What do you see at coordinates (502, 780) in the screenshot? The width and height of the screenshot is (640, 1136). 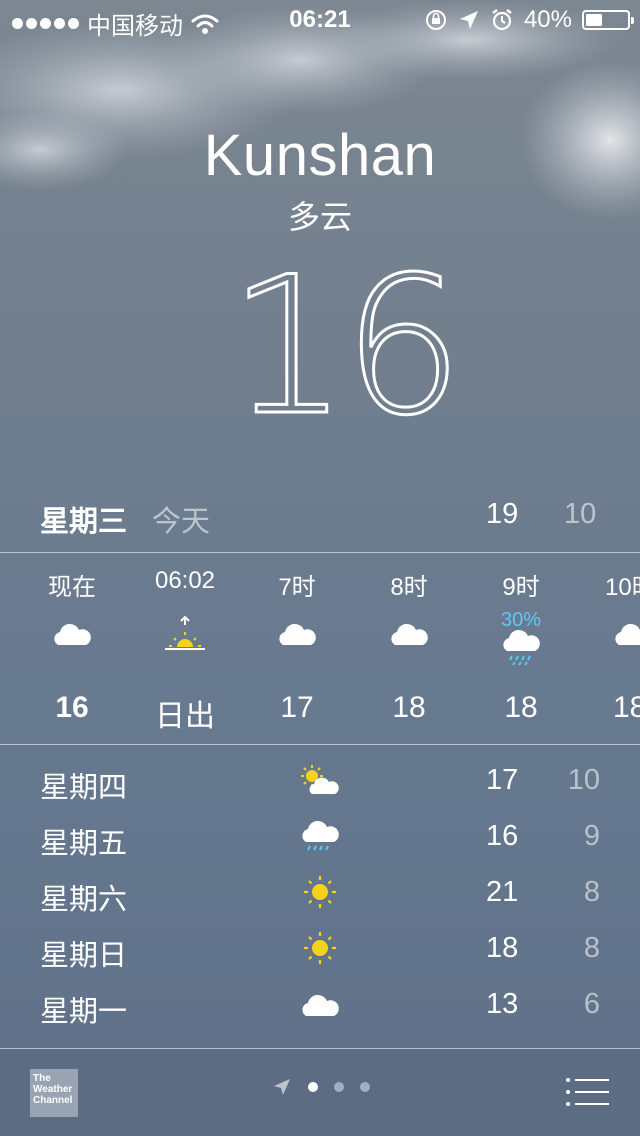 I see `day-high: 17` at bounding box center [502, 780].